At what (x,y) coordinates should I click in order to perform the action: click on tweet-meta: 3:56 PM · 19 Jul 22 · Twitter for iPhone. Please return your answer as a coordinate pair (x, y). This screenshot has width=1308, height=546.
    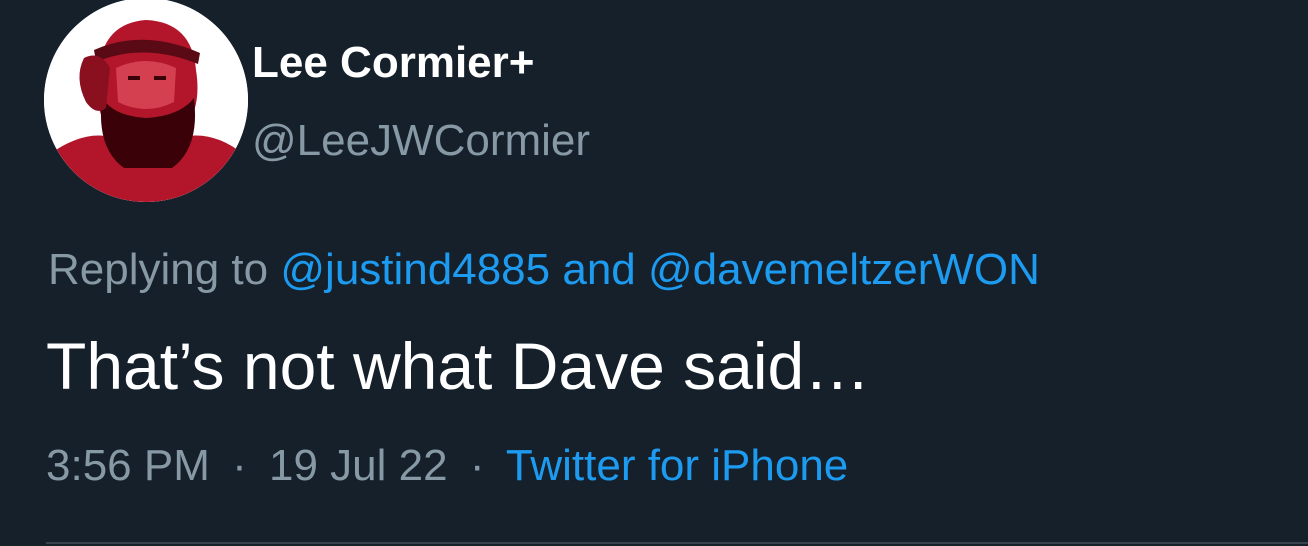
    Looking at the image, I should click on (447, 466).